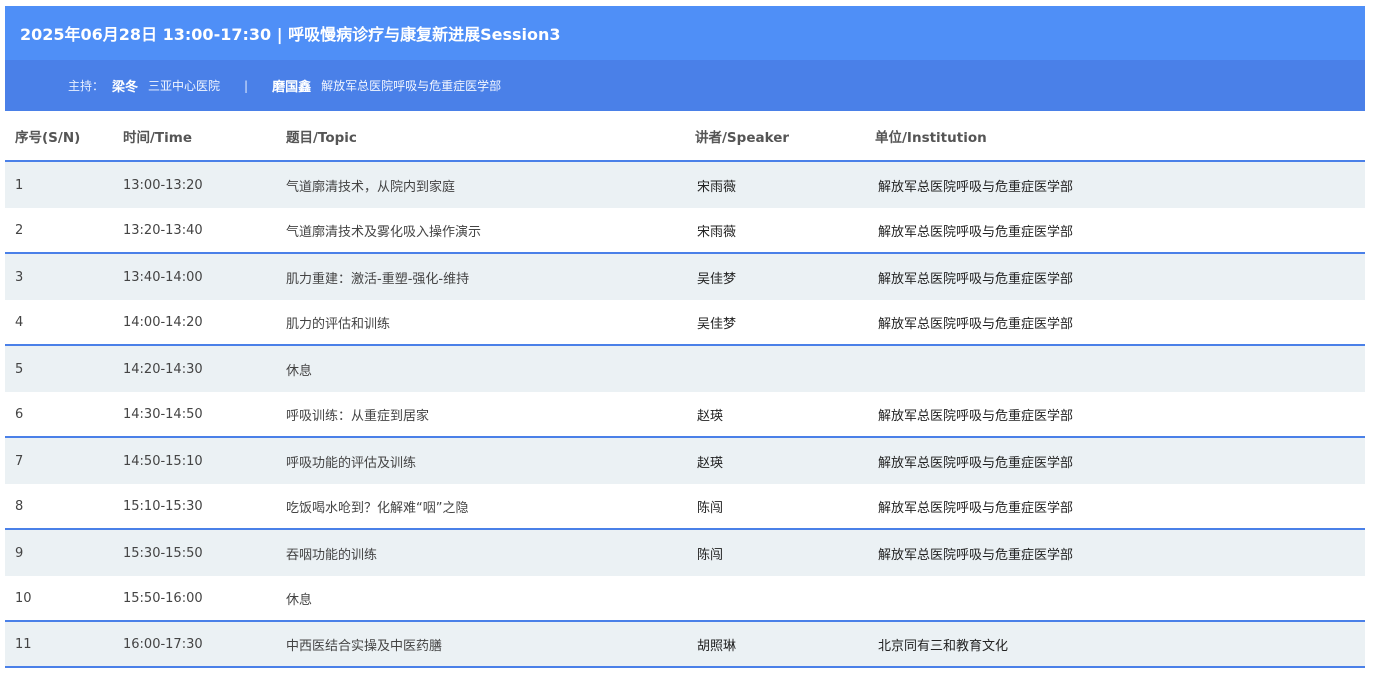 This screenshot has width=1373, height=673. What do you see at coordinates (378, 279) in the screenshot?
I see `cell-topic: 肌力重建：激活-重塑-强化-维持` at bounding box center [378, 279].